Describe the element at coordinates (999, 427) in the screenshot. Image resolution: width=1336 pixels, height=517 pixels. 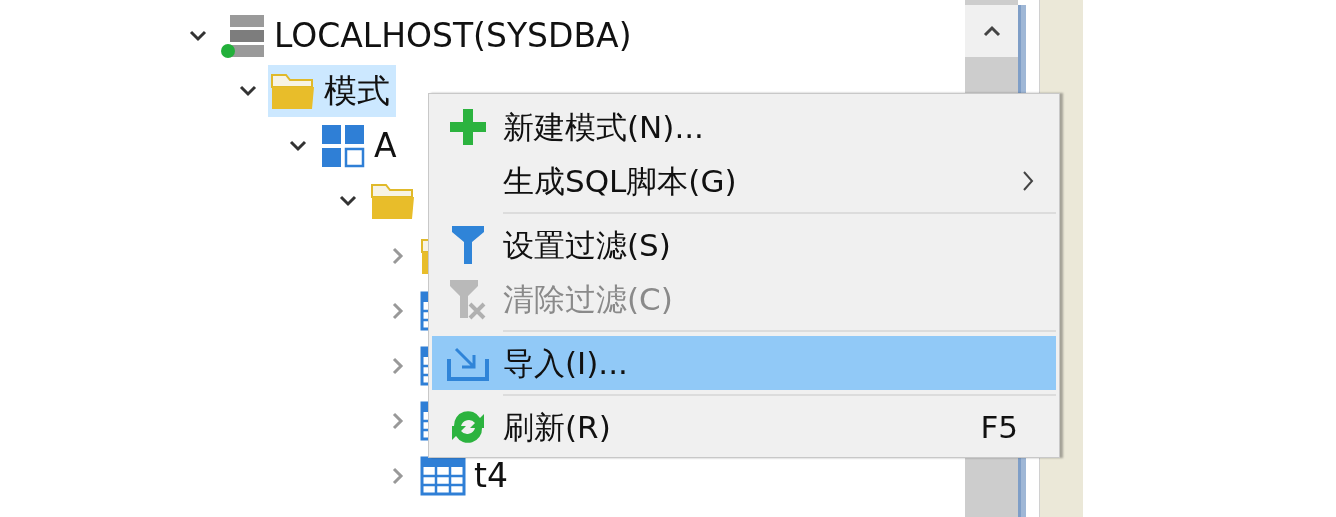
I see `shortcut-label: F5` at that location.